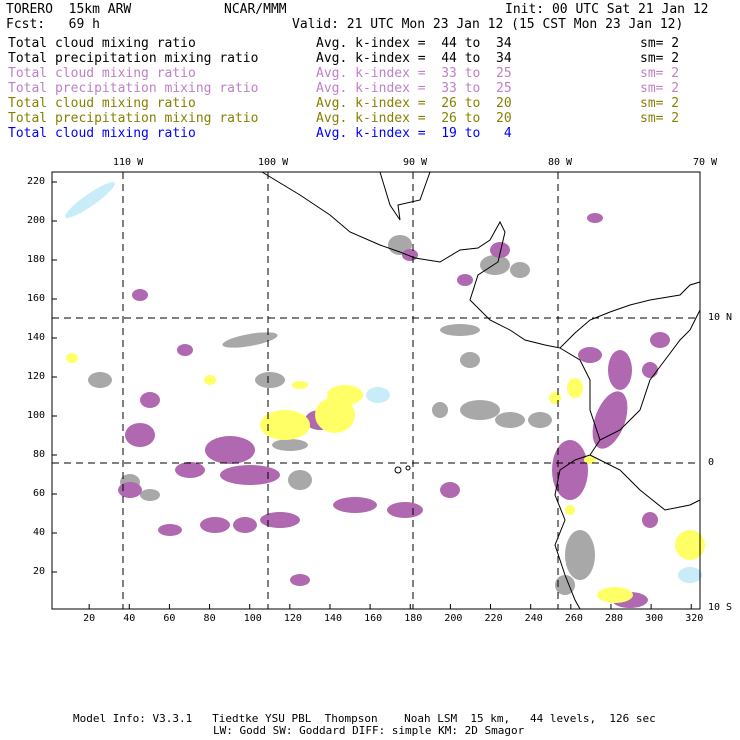  What do you see at coordinates (720, 317) in the screenshot?
I see `latitude-label: 10 N` at bounding box center [720, 317].